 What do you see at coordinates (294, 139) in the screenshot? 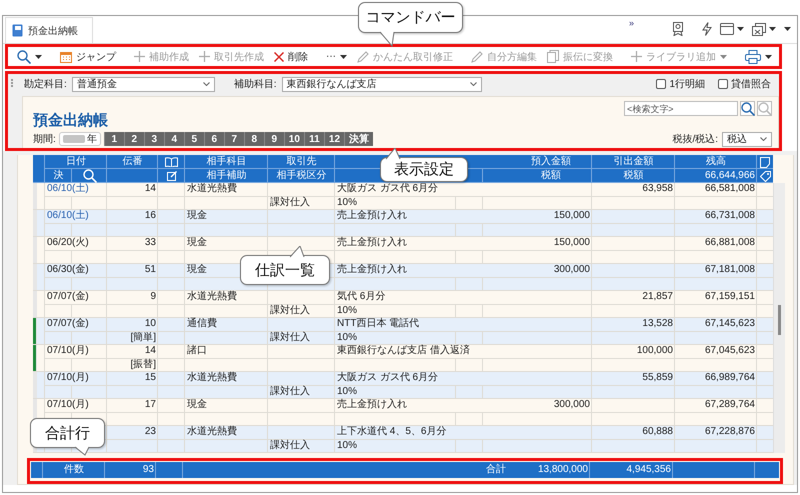
I see `month-button: 10` at bounding box center [294, 139].